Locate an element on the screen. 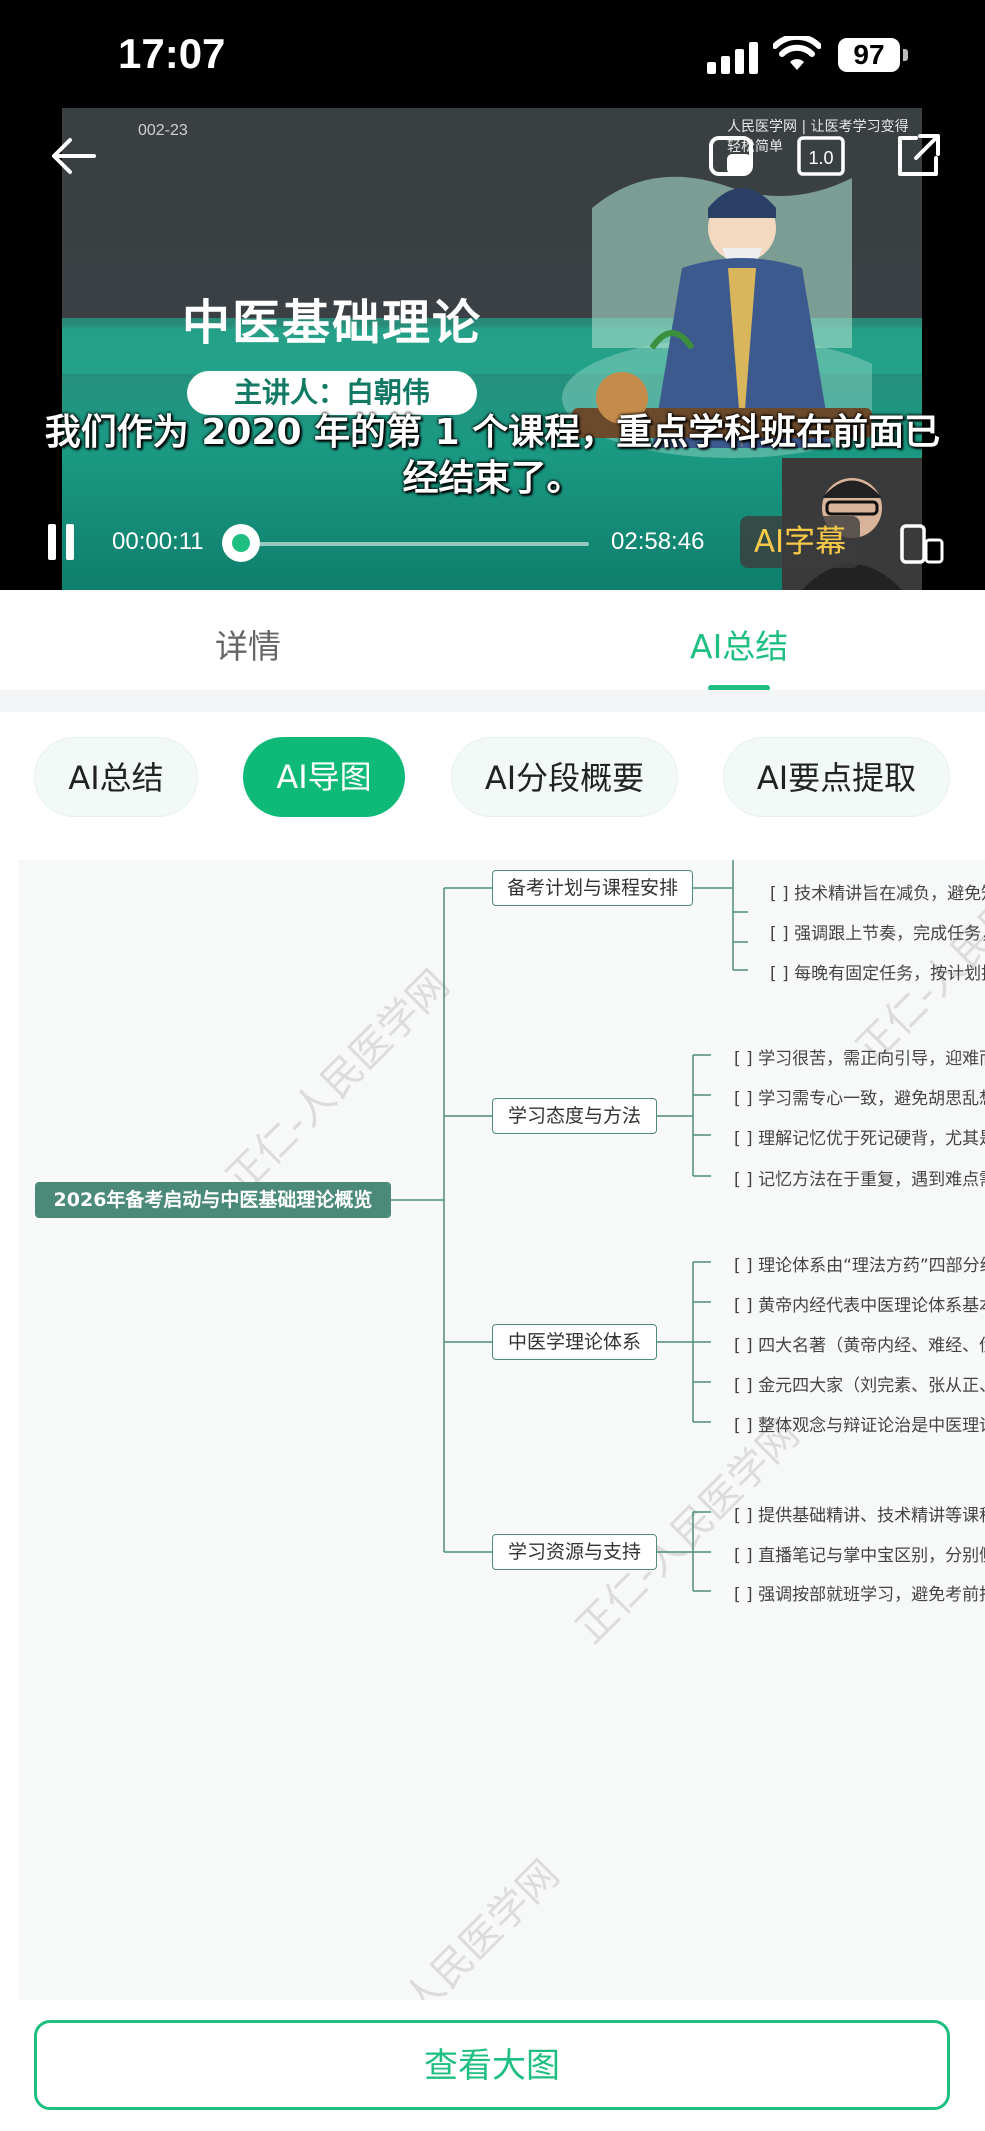 The height and width of the screenshot is (2131, 985). mindmap-leaf: [ ] 理论体系由“理法方药”四部分组 is located at coordinates (859, 1266).